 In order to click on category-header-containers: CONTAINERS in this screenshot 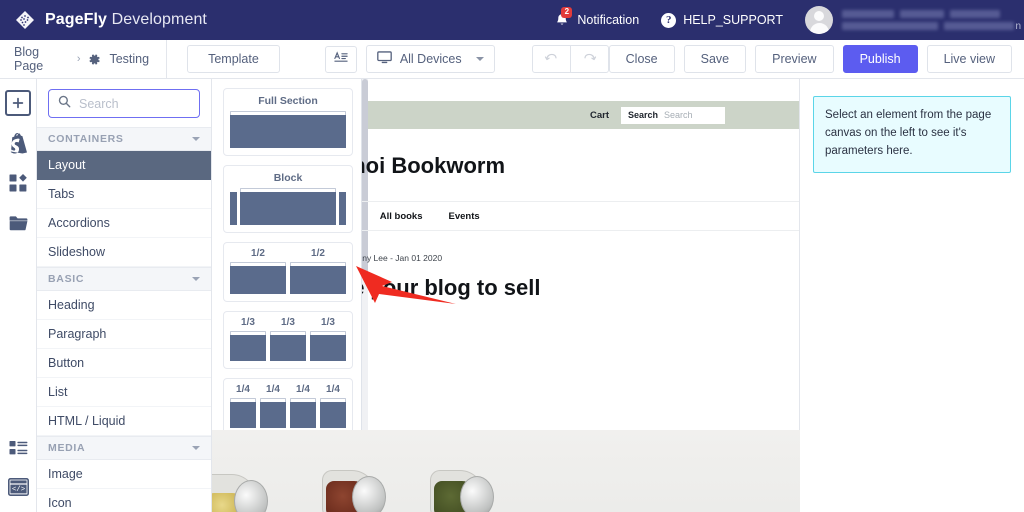, I will do `click(124, 139)`.